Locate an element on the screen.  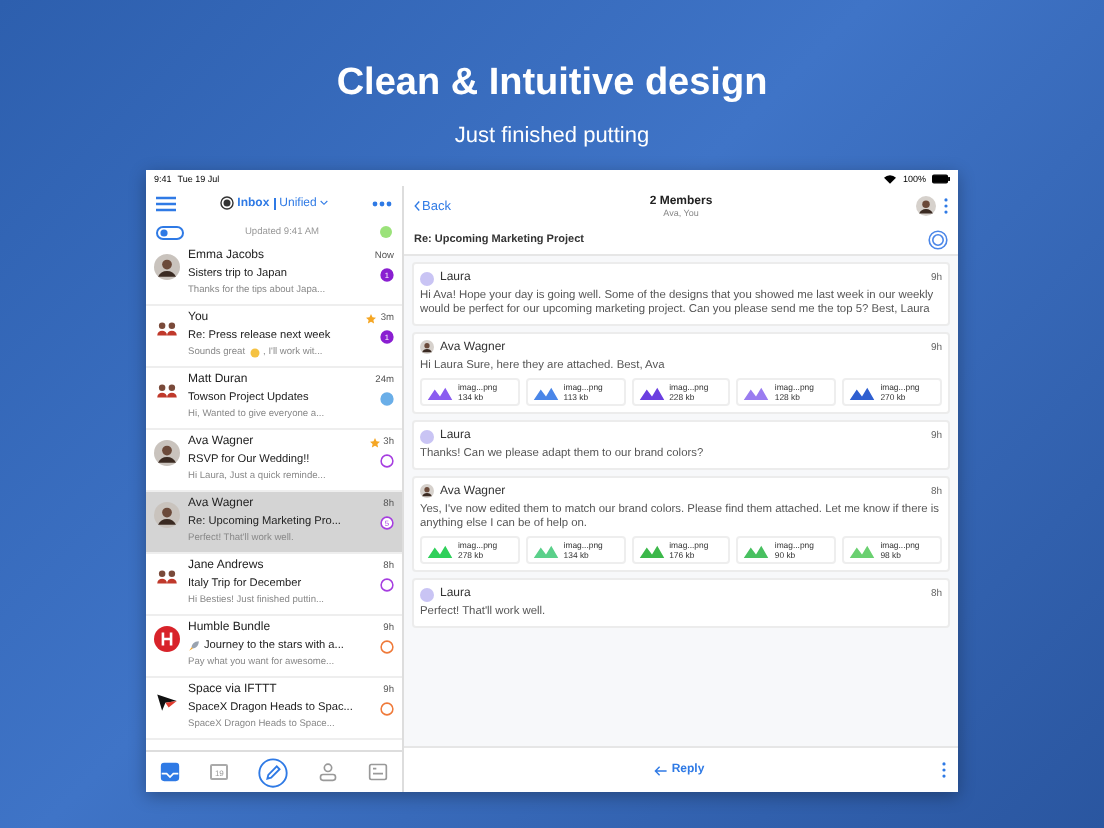
subheadline: Just finished putting is located at coordinates (552, 136).